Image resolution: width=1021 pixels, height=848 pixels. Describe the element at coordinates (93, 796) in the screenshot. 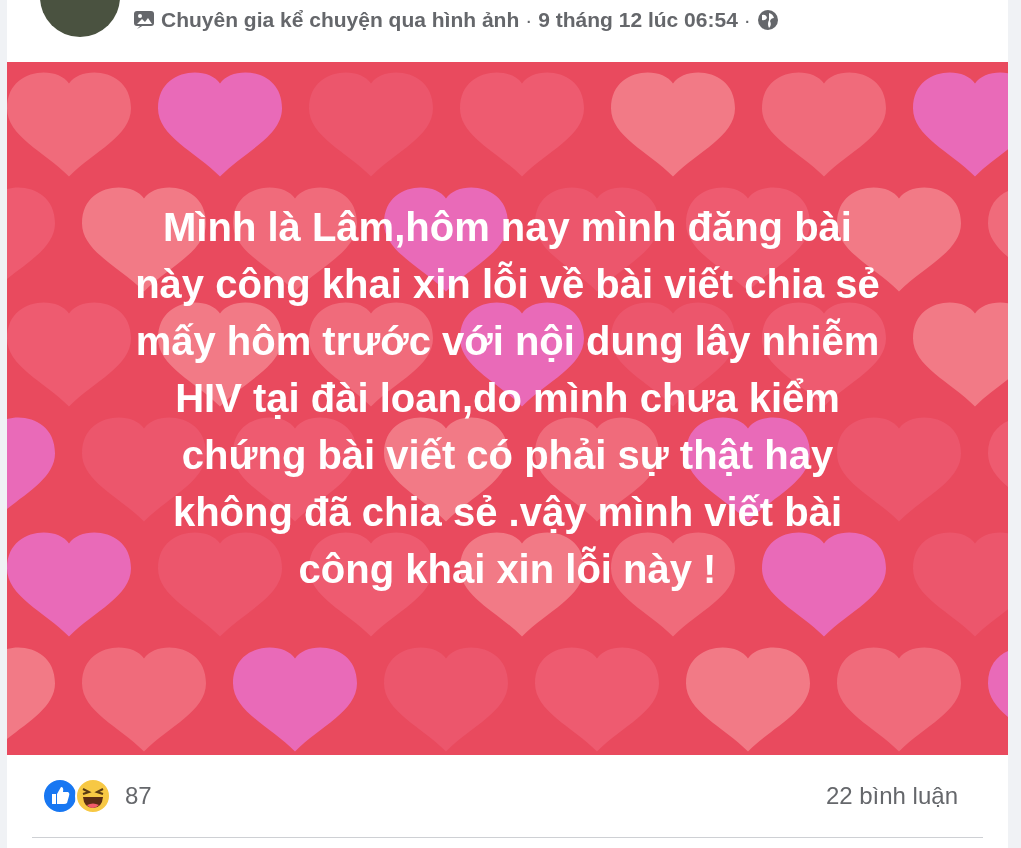

I see `laughing-emoji-icon` at that location.